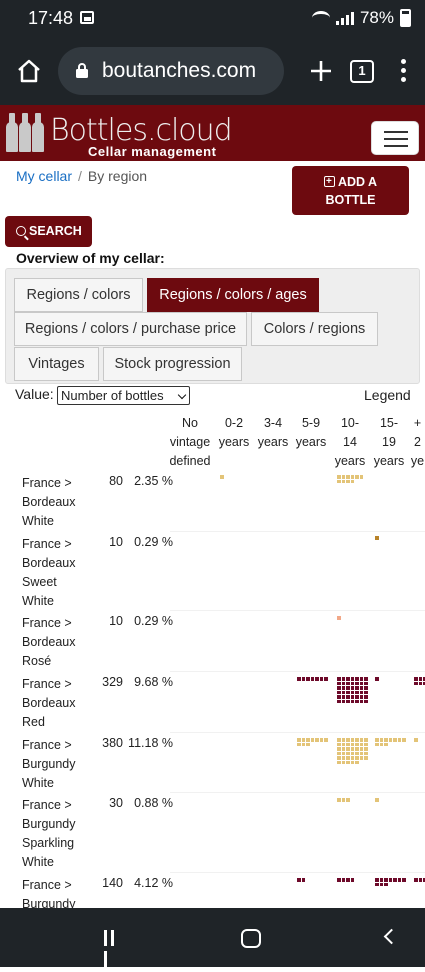 This screenshot has height=972, width=425. I want to click on row-count: 80, so click(116, 481).